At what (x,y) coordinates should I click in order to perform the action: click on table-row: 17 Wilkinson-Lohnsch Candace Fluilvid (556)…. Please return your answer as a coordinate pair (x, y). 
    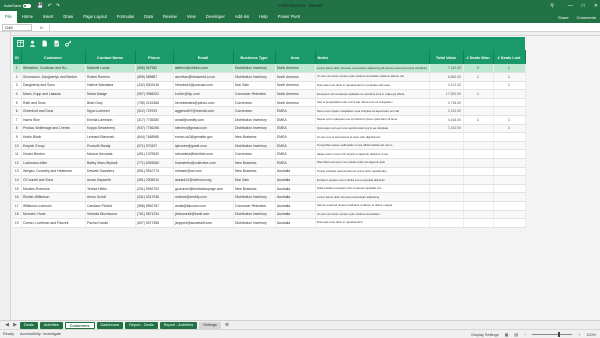
    Looking at the image, I should click on (269, 206).